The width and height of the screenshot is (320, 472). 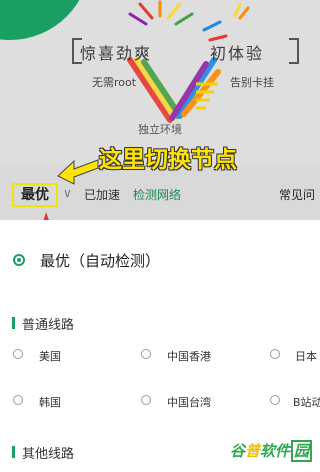 I want to click on watermark-part1: 谷, so click(x=238, y=451).